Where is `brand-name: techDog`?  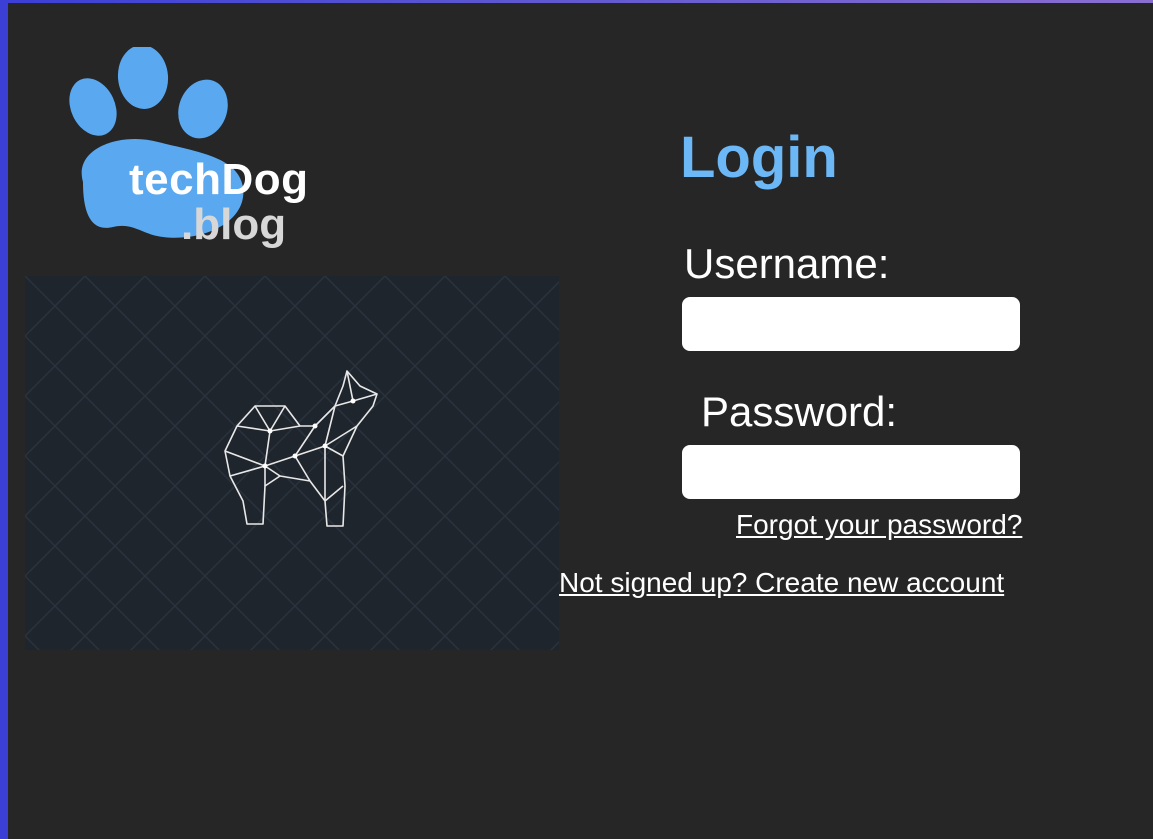
brand-name: techDog is located at coordinates (219, 179).